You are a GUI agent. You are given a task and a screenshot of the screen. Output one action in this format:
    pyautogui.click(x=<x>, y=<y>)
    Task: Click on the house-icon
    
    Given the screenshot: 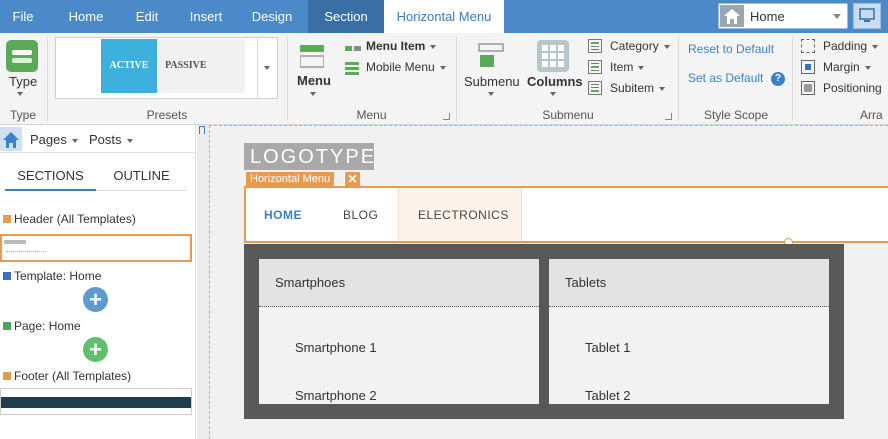 What is the action you would take?
    pyautogui.click(x=732, y=16)
    